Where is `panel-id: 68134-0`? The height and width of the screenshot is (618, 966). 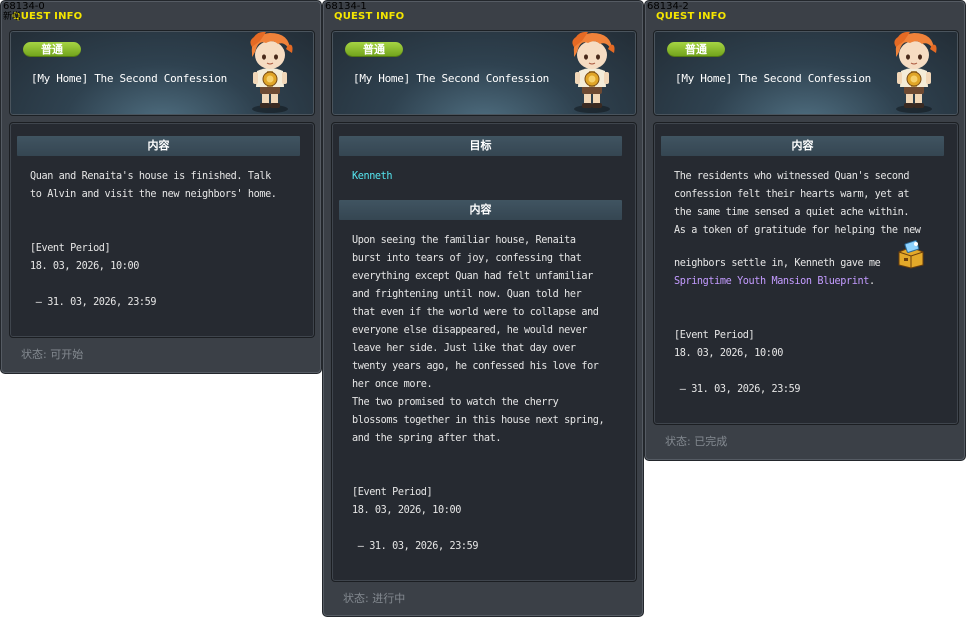
panel-id: 68134-0 is located at coordinates (24, 6).